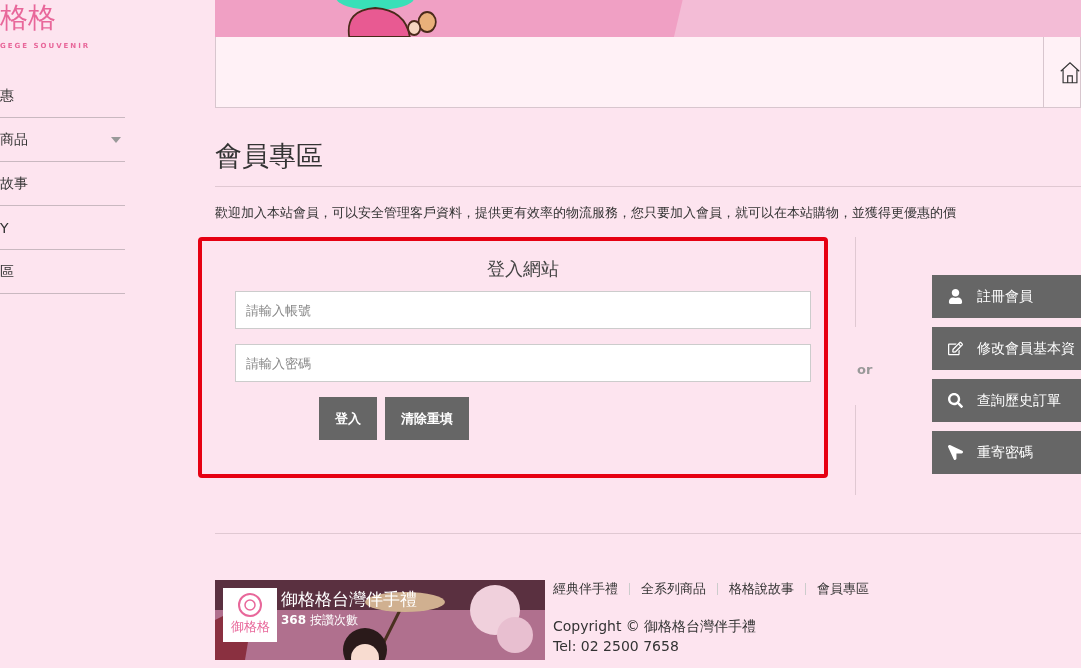 The height and width of the screenshot is (668, 1081). What do you see at coordinates (616, 646) in the screenshot?
I see `phone-text: Tel: 02 2500 7658` at bounding box center [616, 646].